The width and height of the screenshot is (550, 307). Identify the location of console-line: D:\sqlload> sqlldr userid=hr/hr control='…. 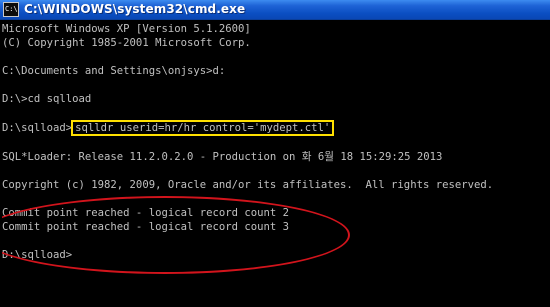
(168, 128).